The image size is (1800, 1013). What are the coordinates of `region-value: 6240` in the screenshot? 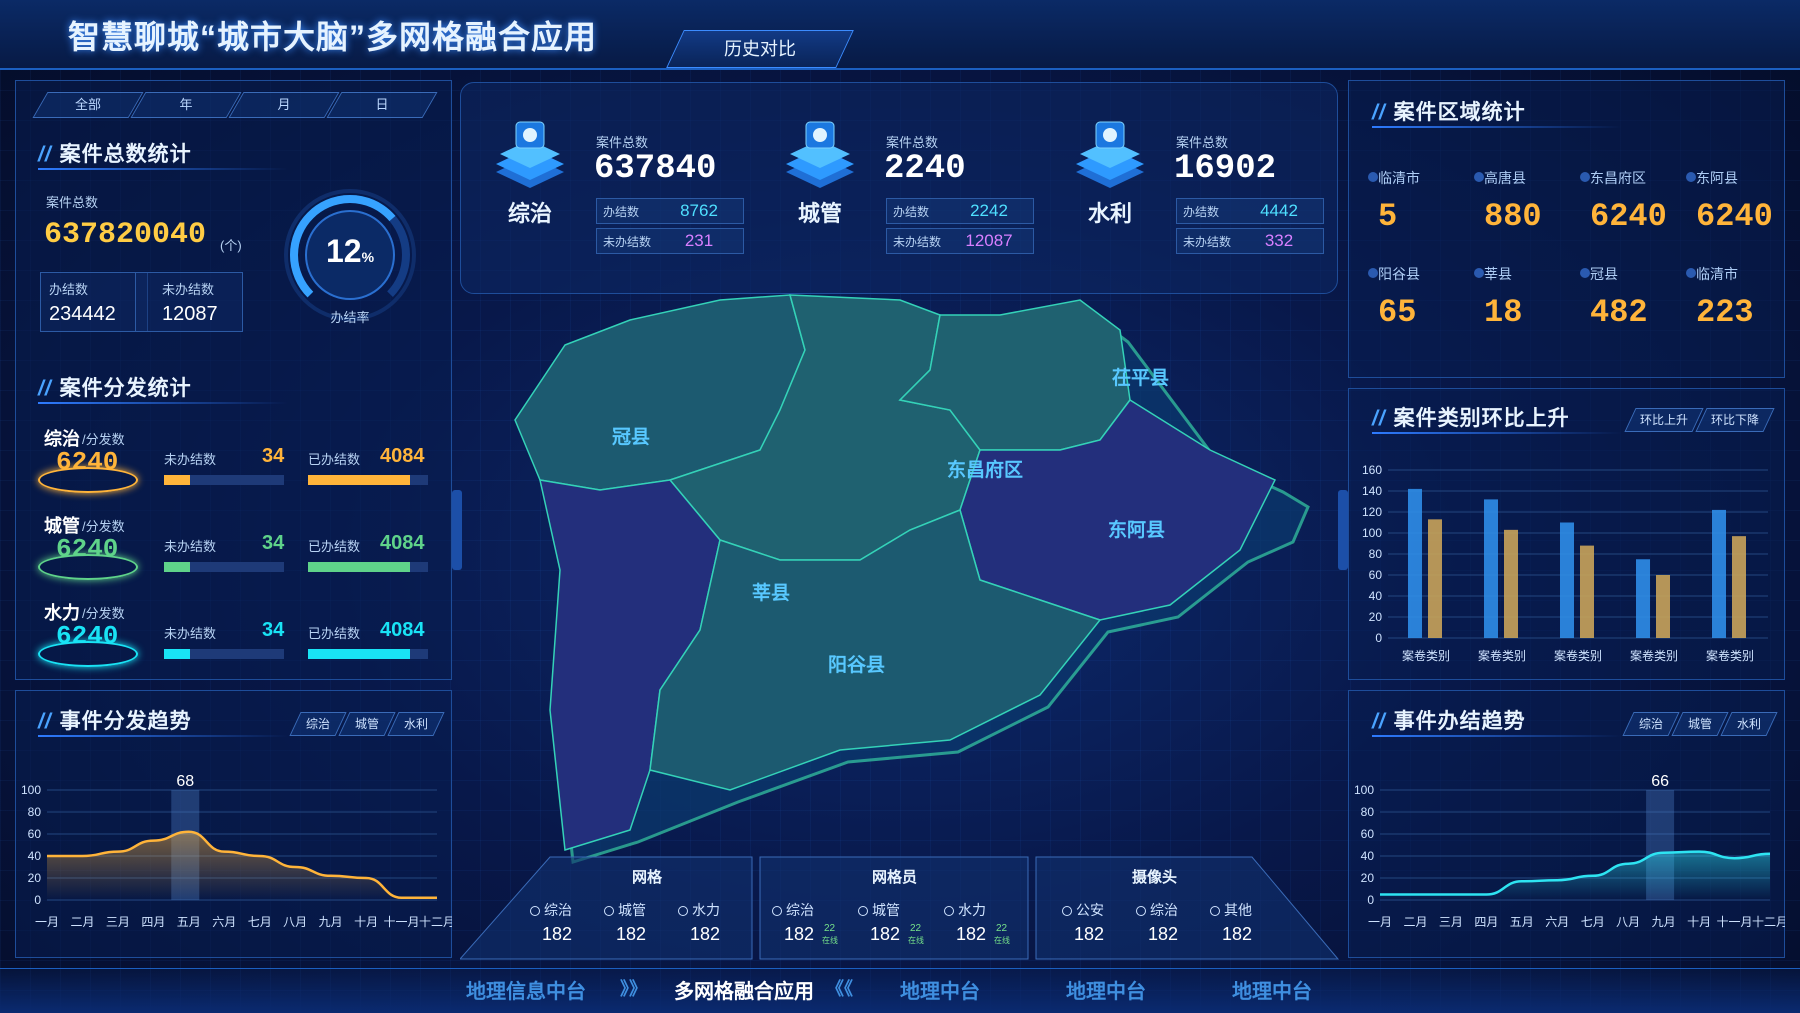 It's located at (1628, 216).